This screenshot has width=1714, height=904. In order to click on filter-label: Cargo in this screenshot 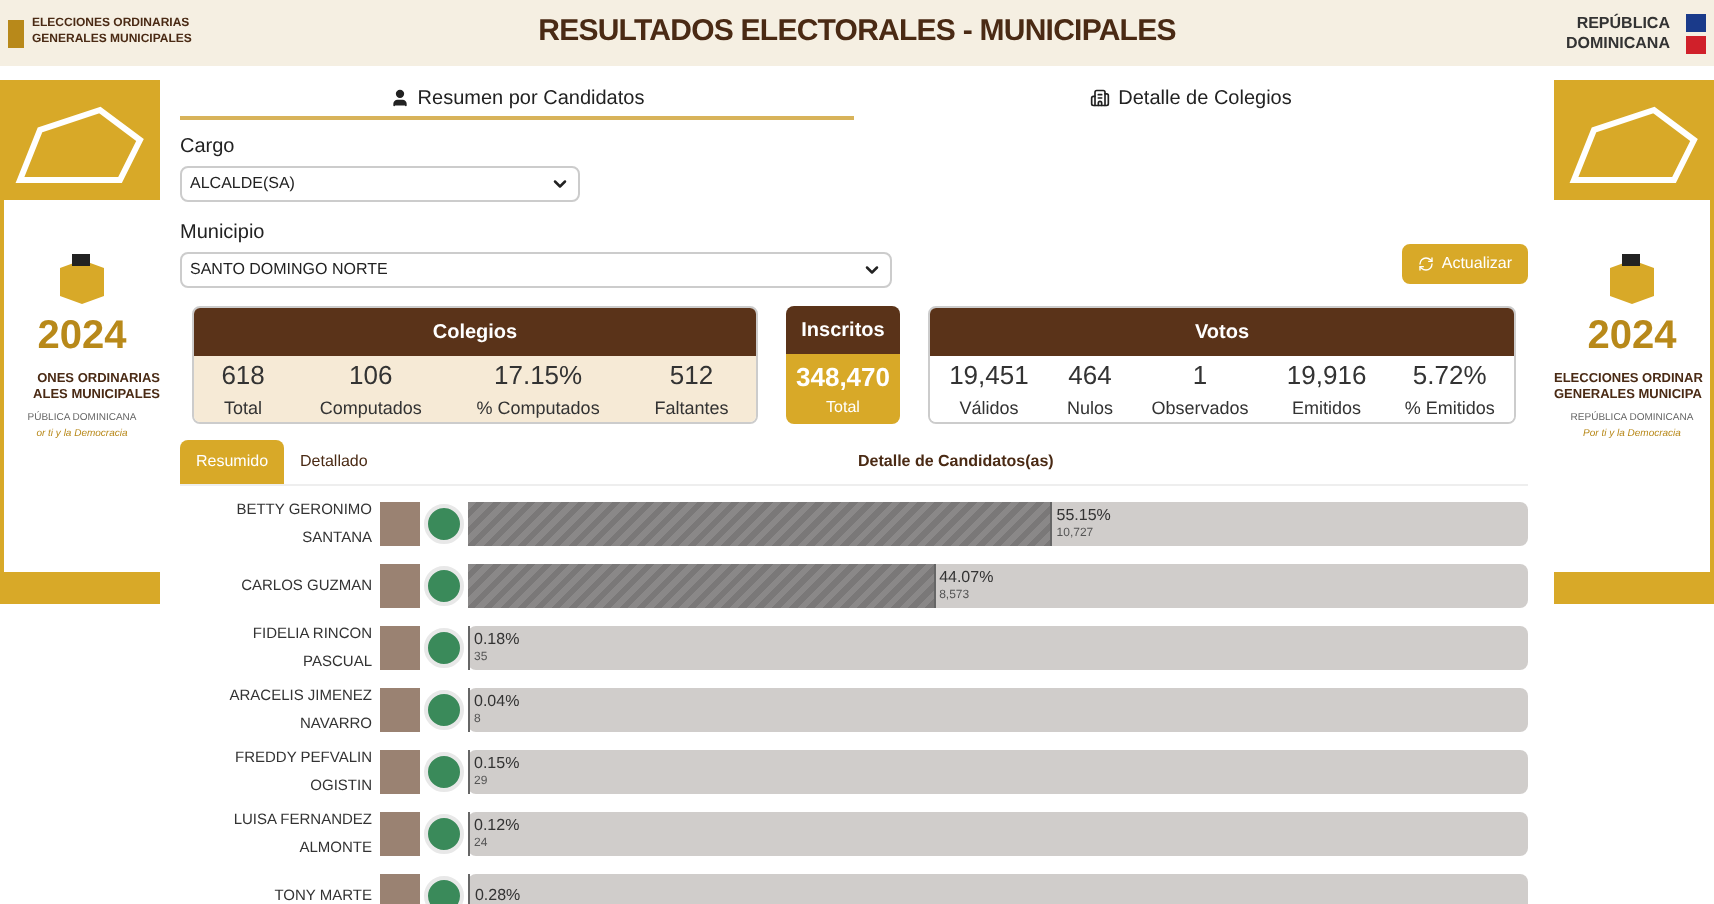, I will do `click(208, 148)`.